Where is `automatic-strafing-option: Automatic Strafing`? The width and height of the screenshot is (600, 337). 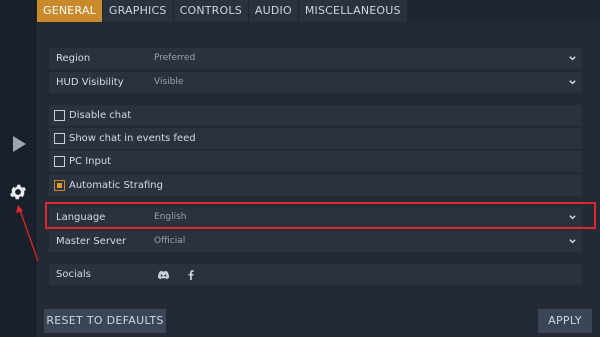
automatic-strafing-option: Automatic Strafing is located at coordinates (315, 185).